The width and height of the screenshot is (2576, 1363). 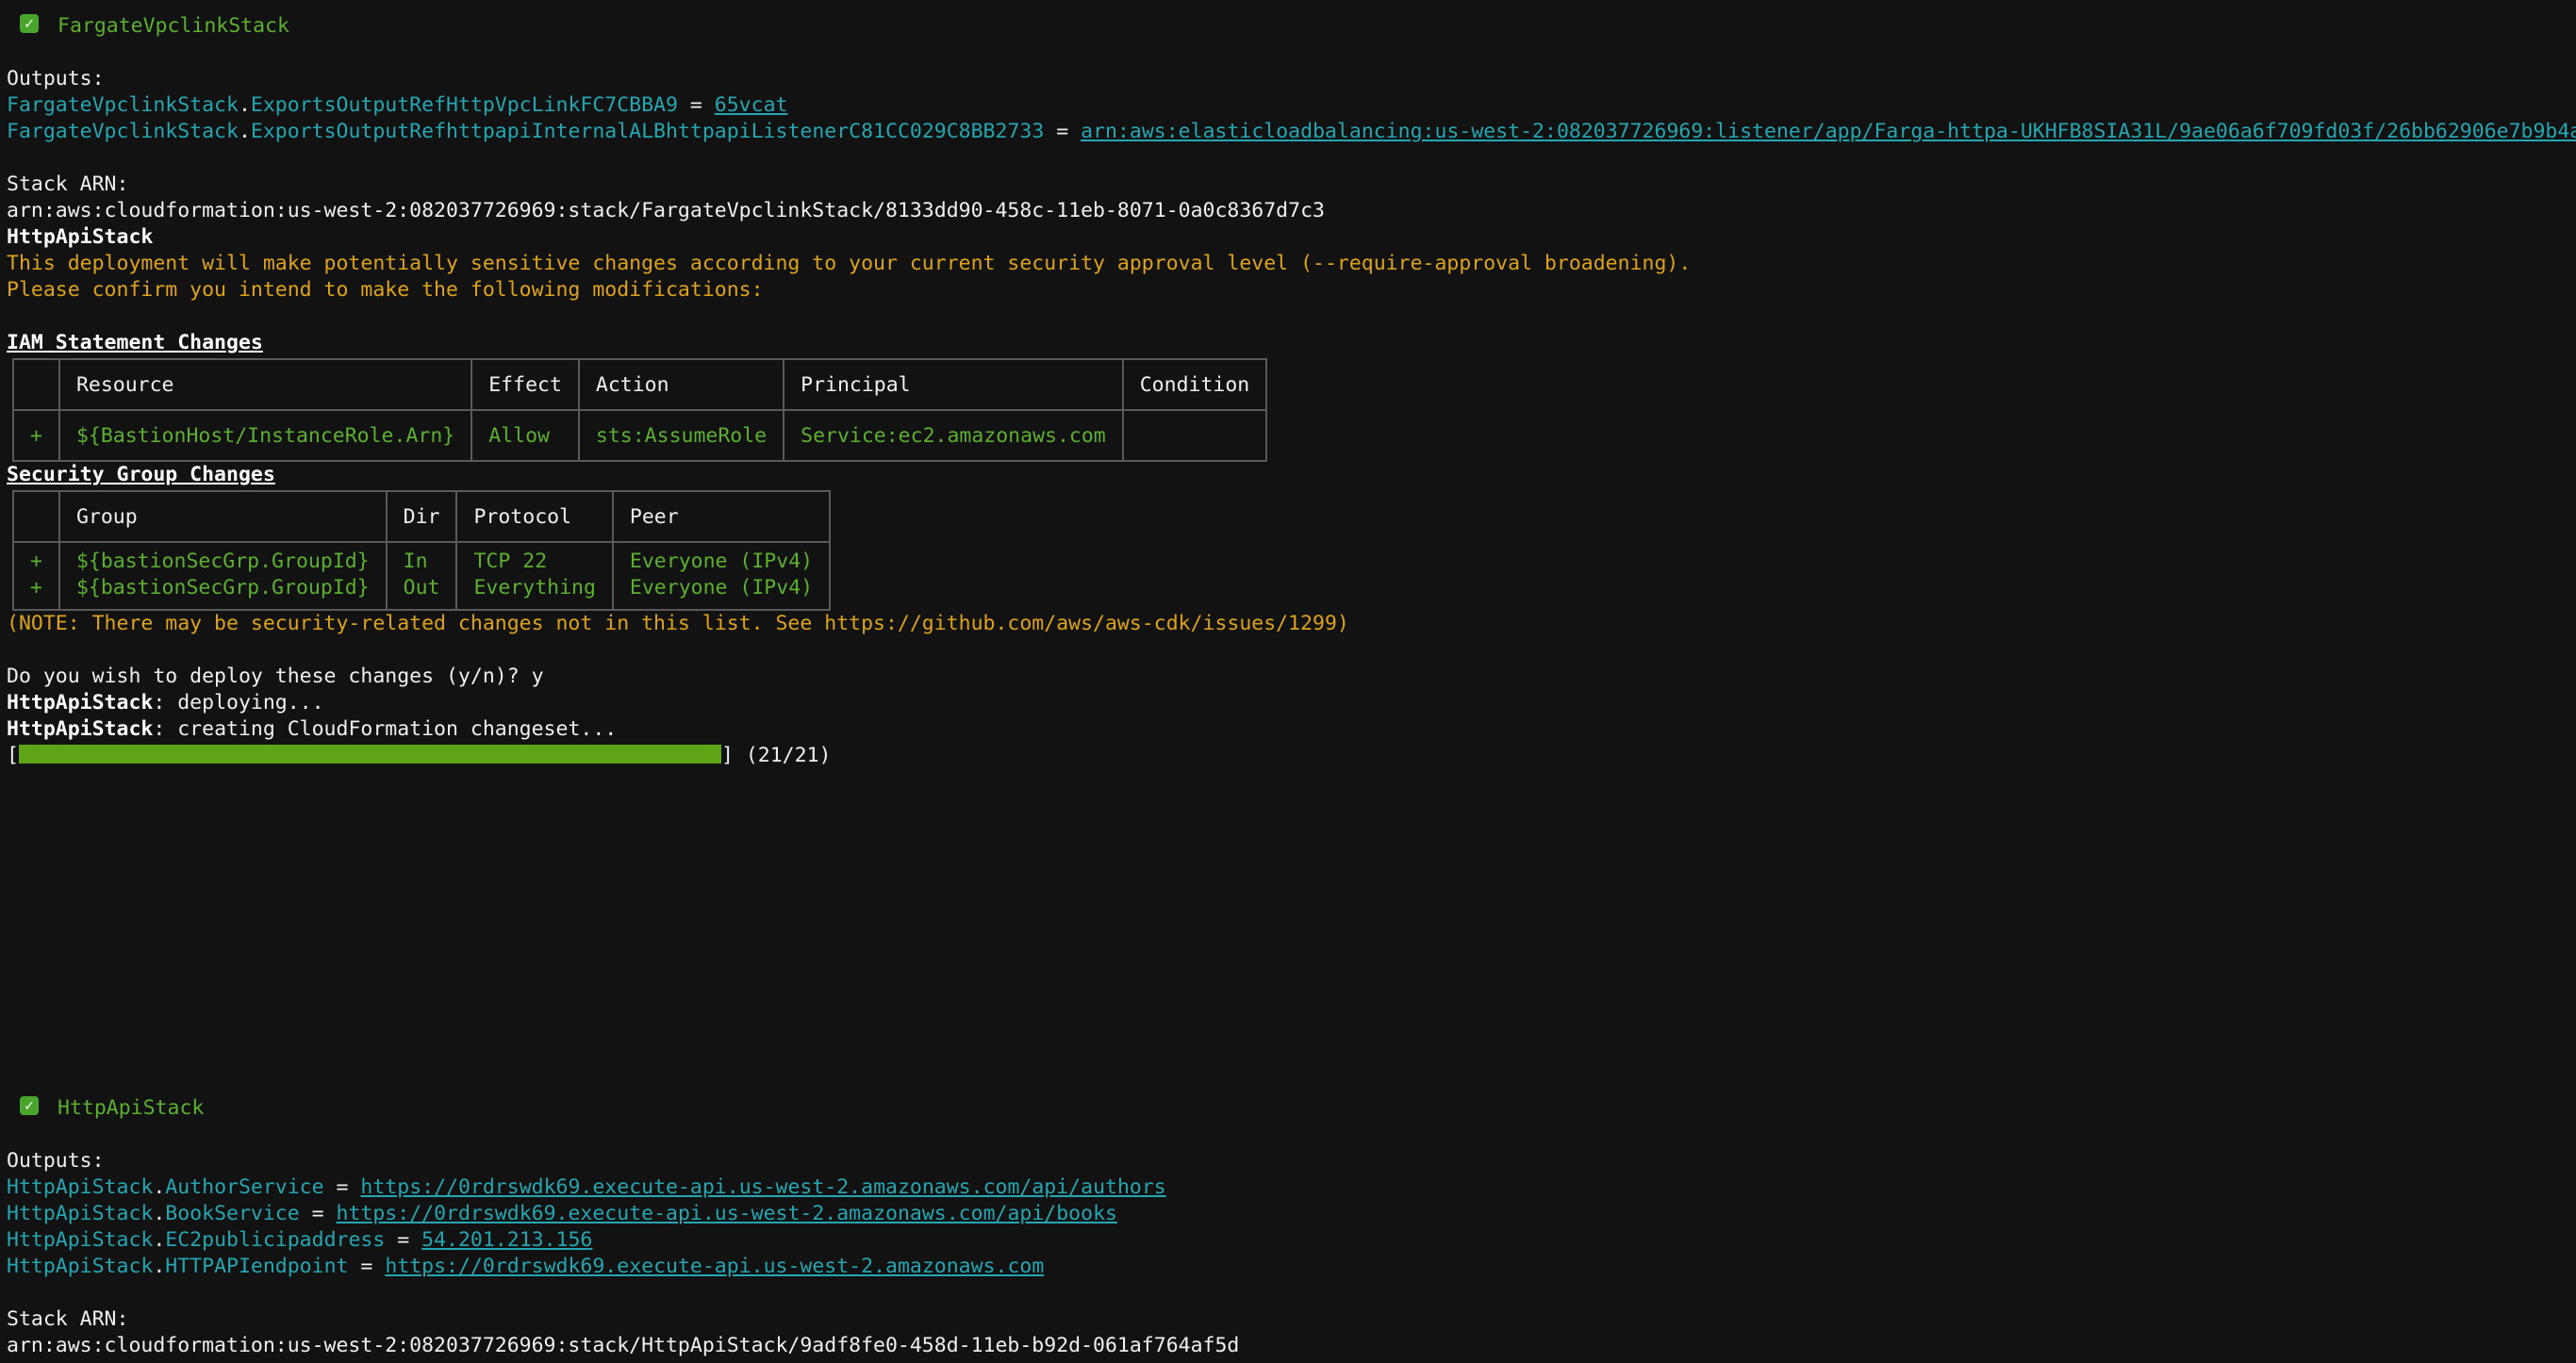 I want to click on table-header-cell: Protocol, so click(x=534, y=516).